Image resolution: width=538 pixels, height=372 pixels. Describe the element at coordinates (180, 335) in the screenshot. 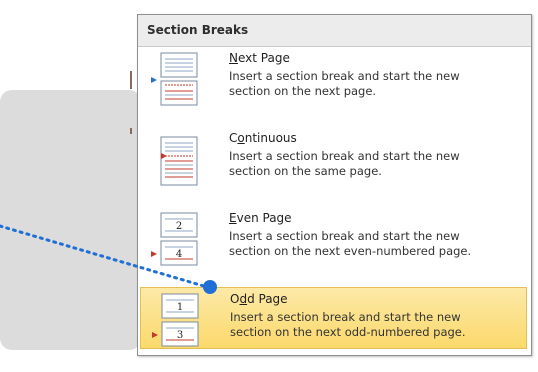

I see `page-number-3: 3` at that location.